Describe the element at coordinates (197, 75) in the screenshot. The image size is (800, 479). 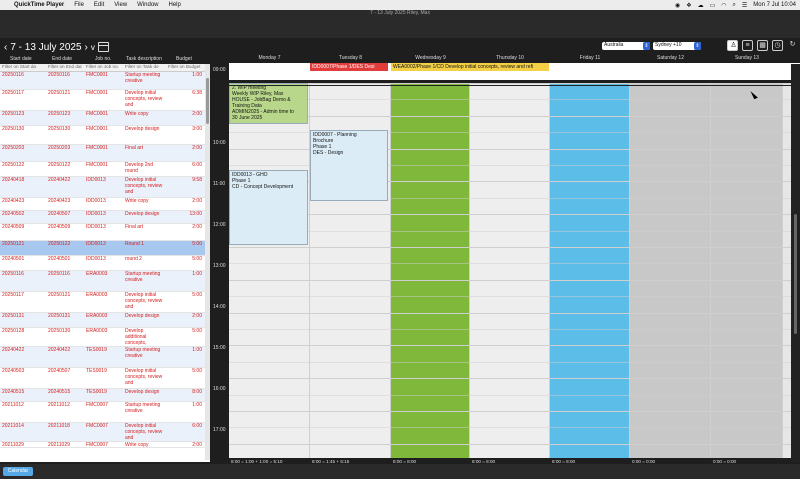
I see `cell-budget: 1:00` at that location.